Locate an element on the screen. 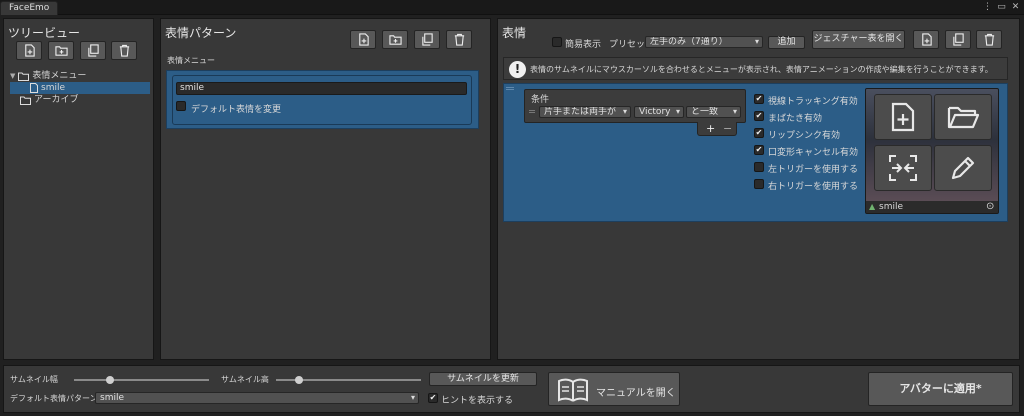  blink-label: まばたき有効 is located at coordinates (795, 119).